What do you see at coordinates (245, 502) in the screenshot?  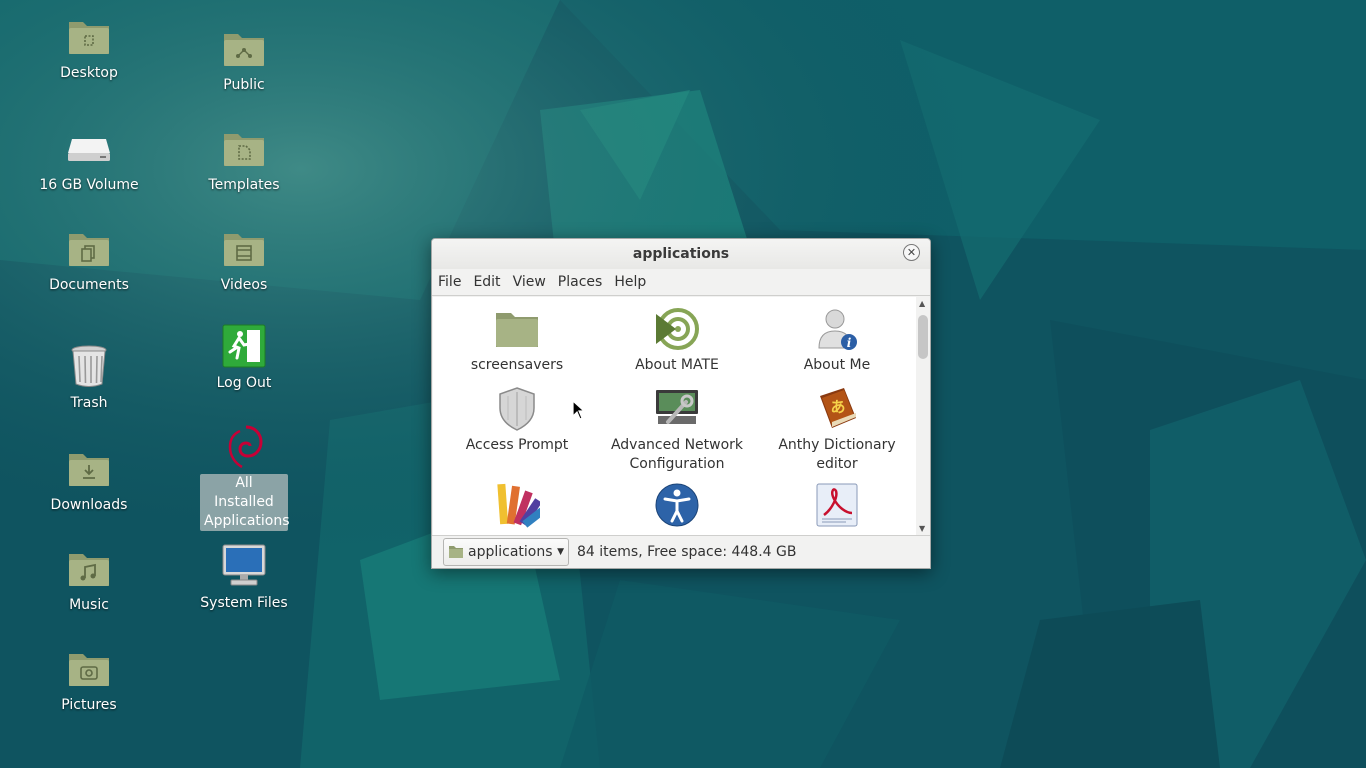 I see `desktop-icon-label: All Installed Applications` at bounding box center [245, 502].